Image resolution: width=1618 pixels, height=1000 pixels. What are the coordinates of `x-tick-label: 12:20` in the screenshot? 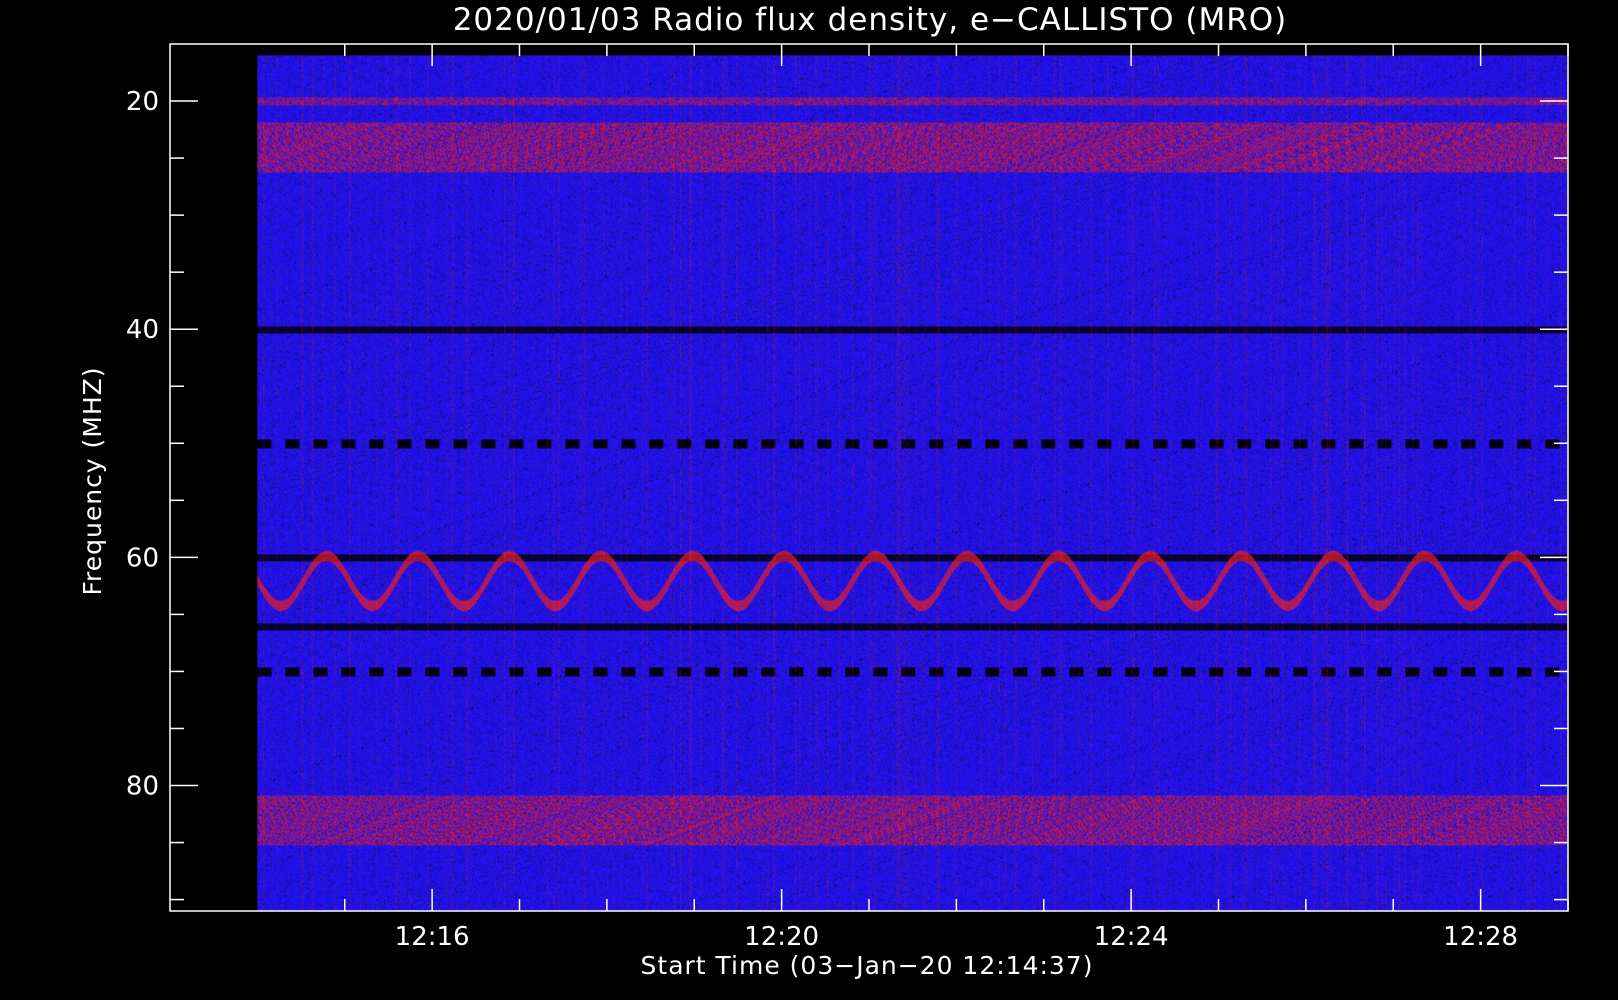 It's located at (781, 937).